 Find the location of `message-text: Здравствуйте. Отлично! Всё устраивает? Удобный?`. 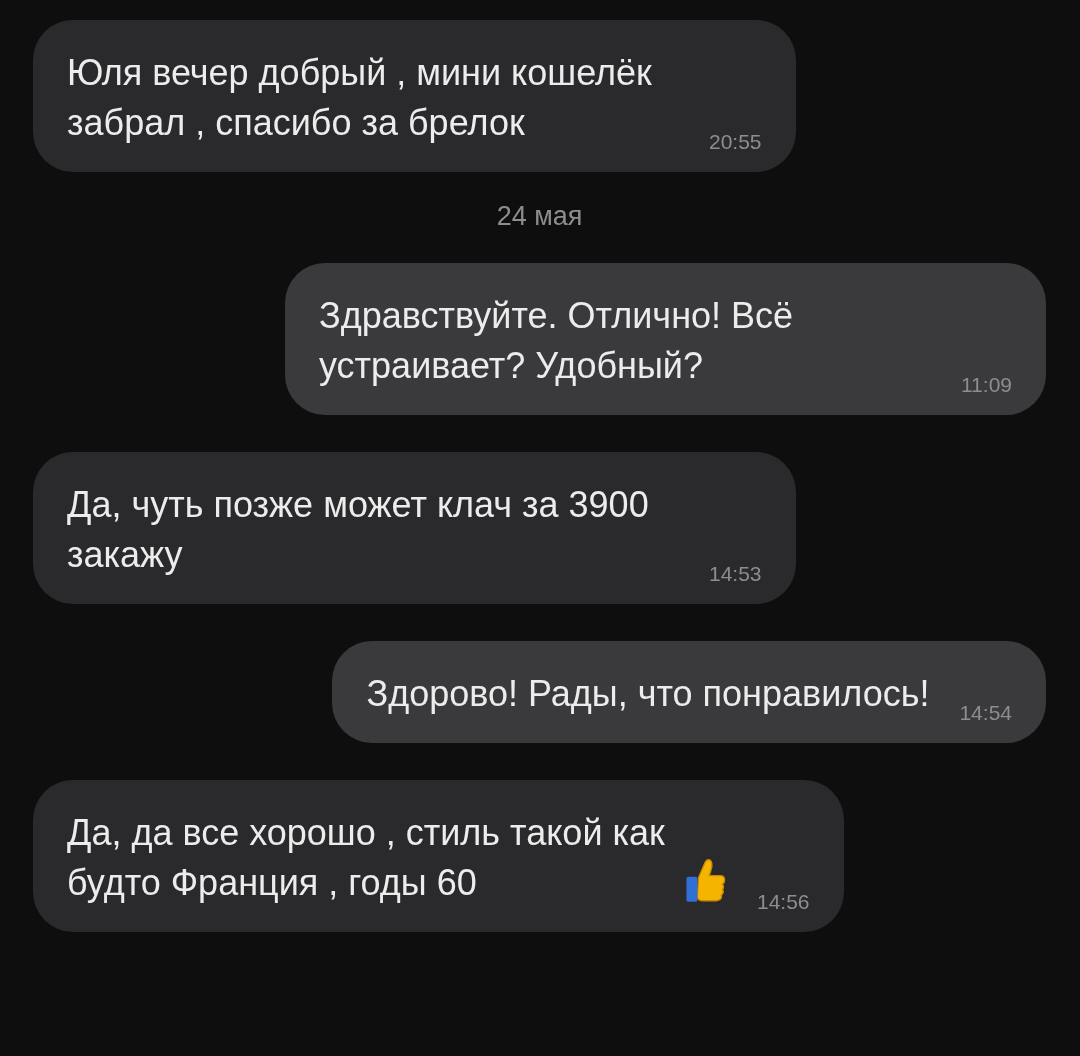

message-text: Здравствуйте. Отлично! Всё устраивает? Удобный? is located at coordinates (557, 341).